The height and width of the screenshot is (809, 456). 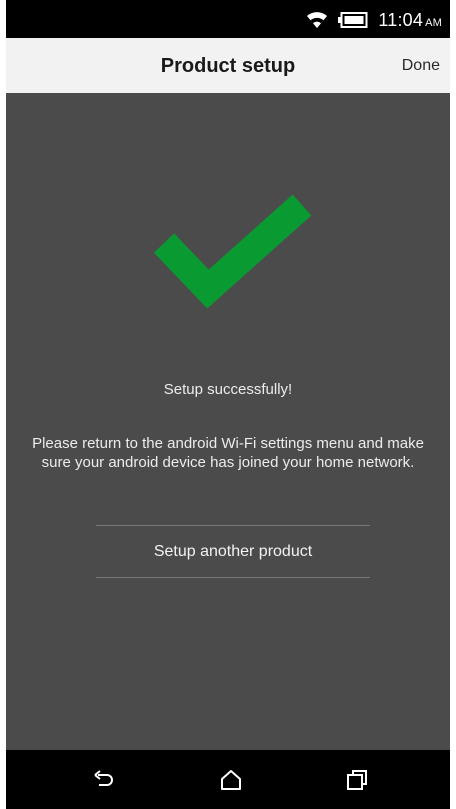 What do you see at coordinates (233, 551) in the screenshot?
I see `setup-another-product-button: Setup another product` at bounding box center [233, 551].